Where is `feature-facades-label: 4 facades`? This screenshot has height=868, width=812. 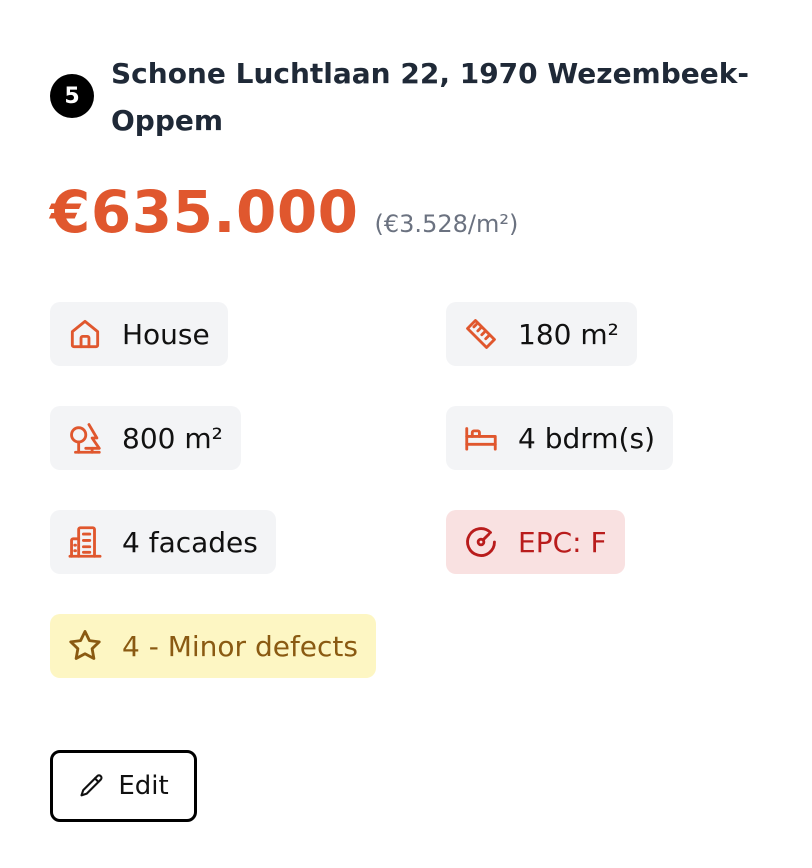 feature-facades-label: 4 facades is located at coordinates (190, 542).